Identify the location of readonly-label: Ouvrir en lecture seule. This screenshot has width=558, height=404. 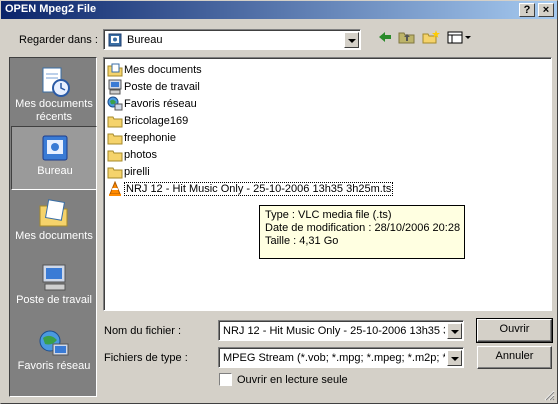
(292, 380).